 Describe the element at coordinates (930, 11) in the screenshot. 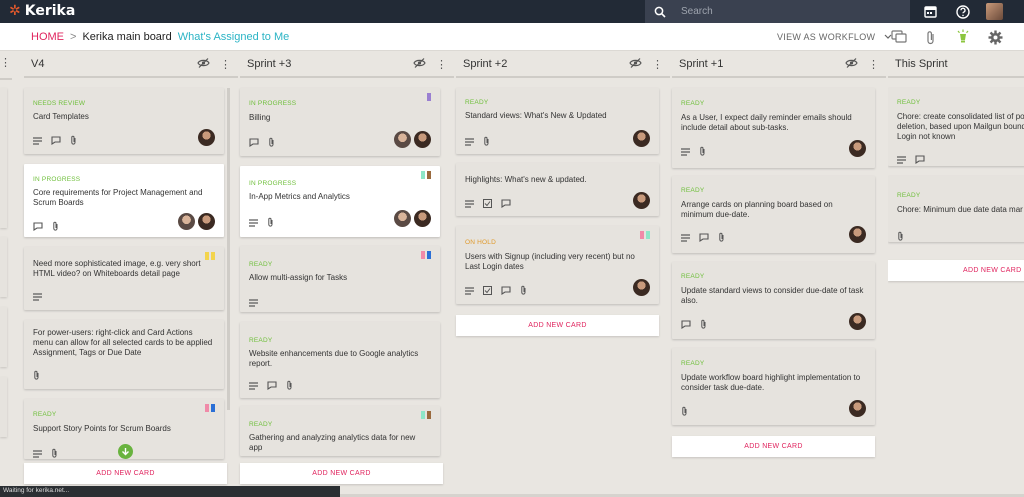

I see `calendar-icon` at that location.